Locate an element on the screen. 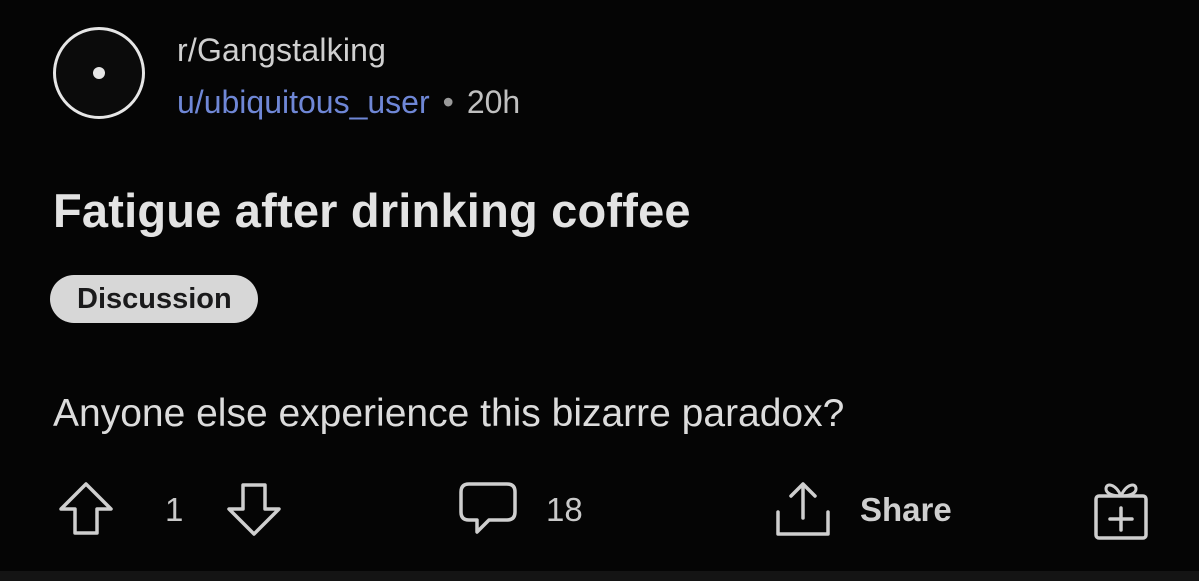  bottom-divider is located at coordinates (599, 576).